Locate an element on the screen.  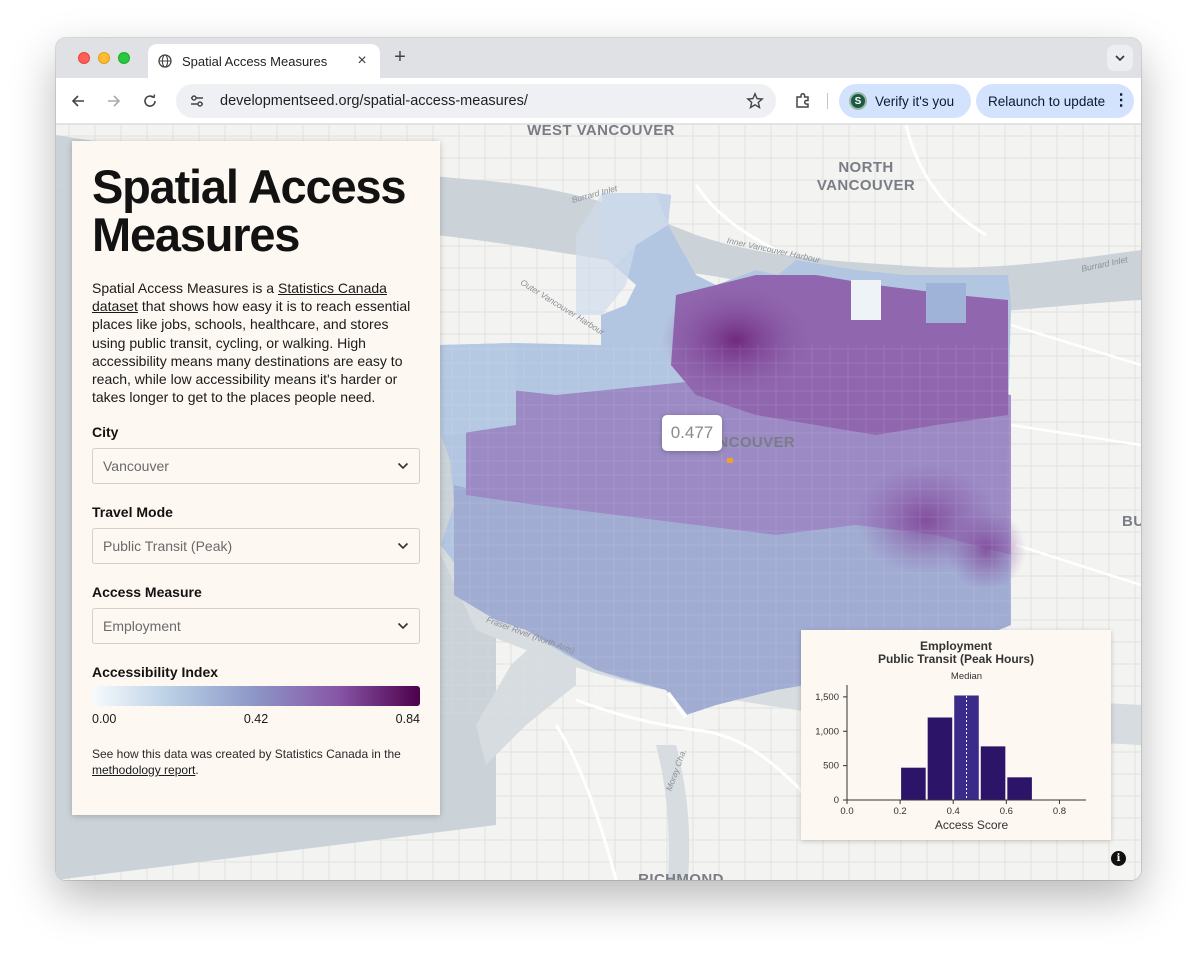
minimize-window-button is located at coordinates (104, 58).